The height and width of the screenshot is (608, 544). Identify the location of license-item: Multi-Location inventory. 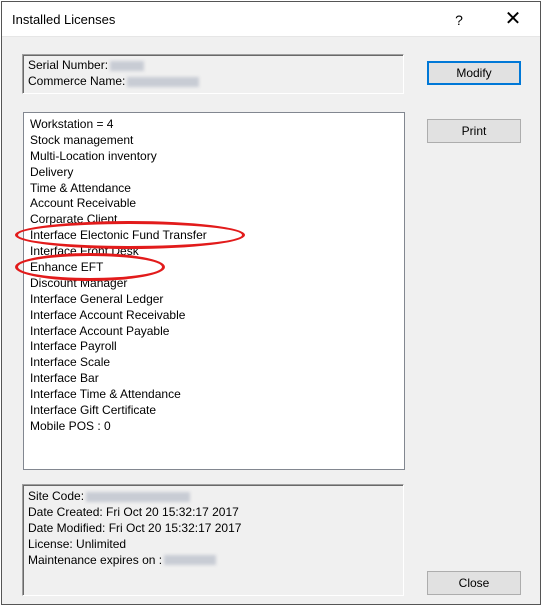
(118, 157).